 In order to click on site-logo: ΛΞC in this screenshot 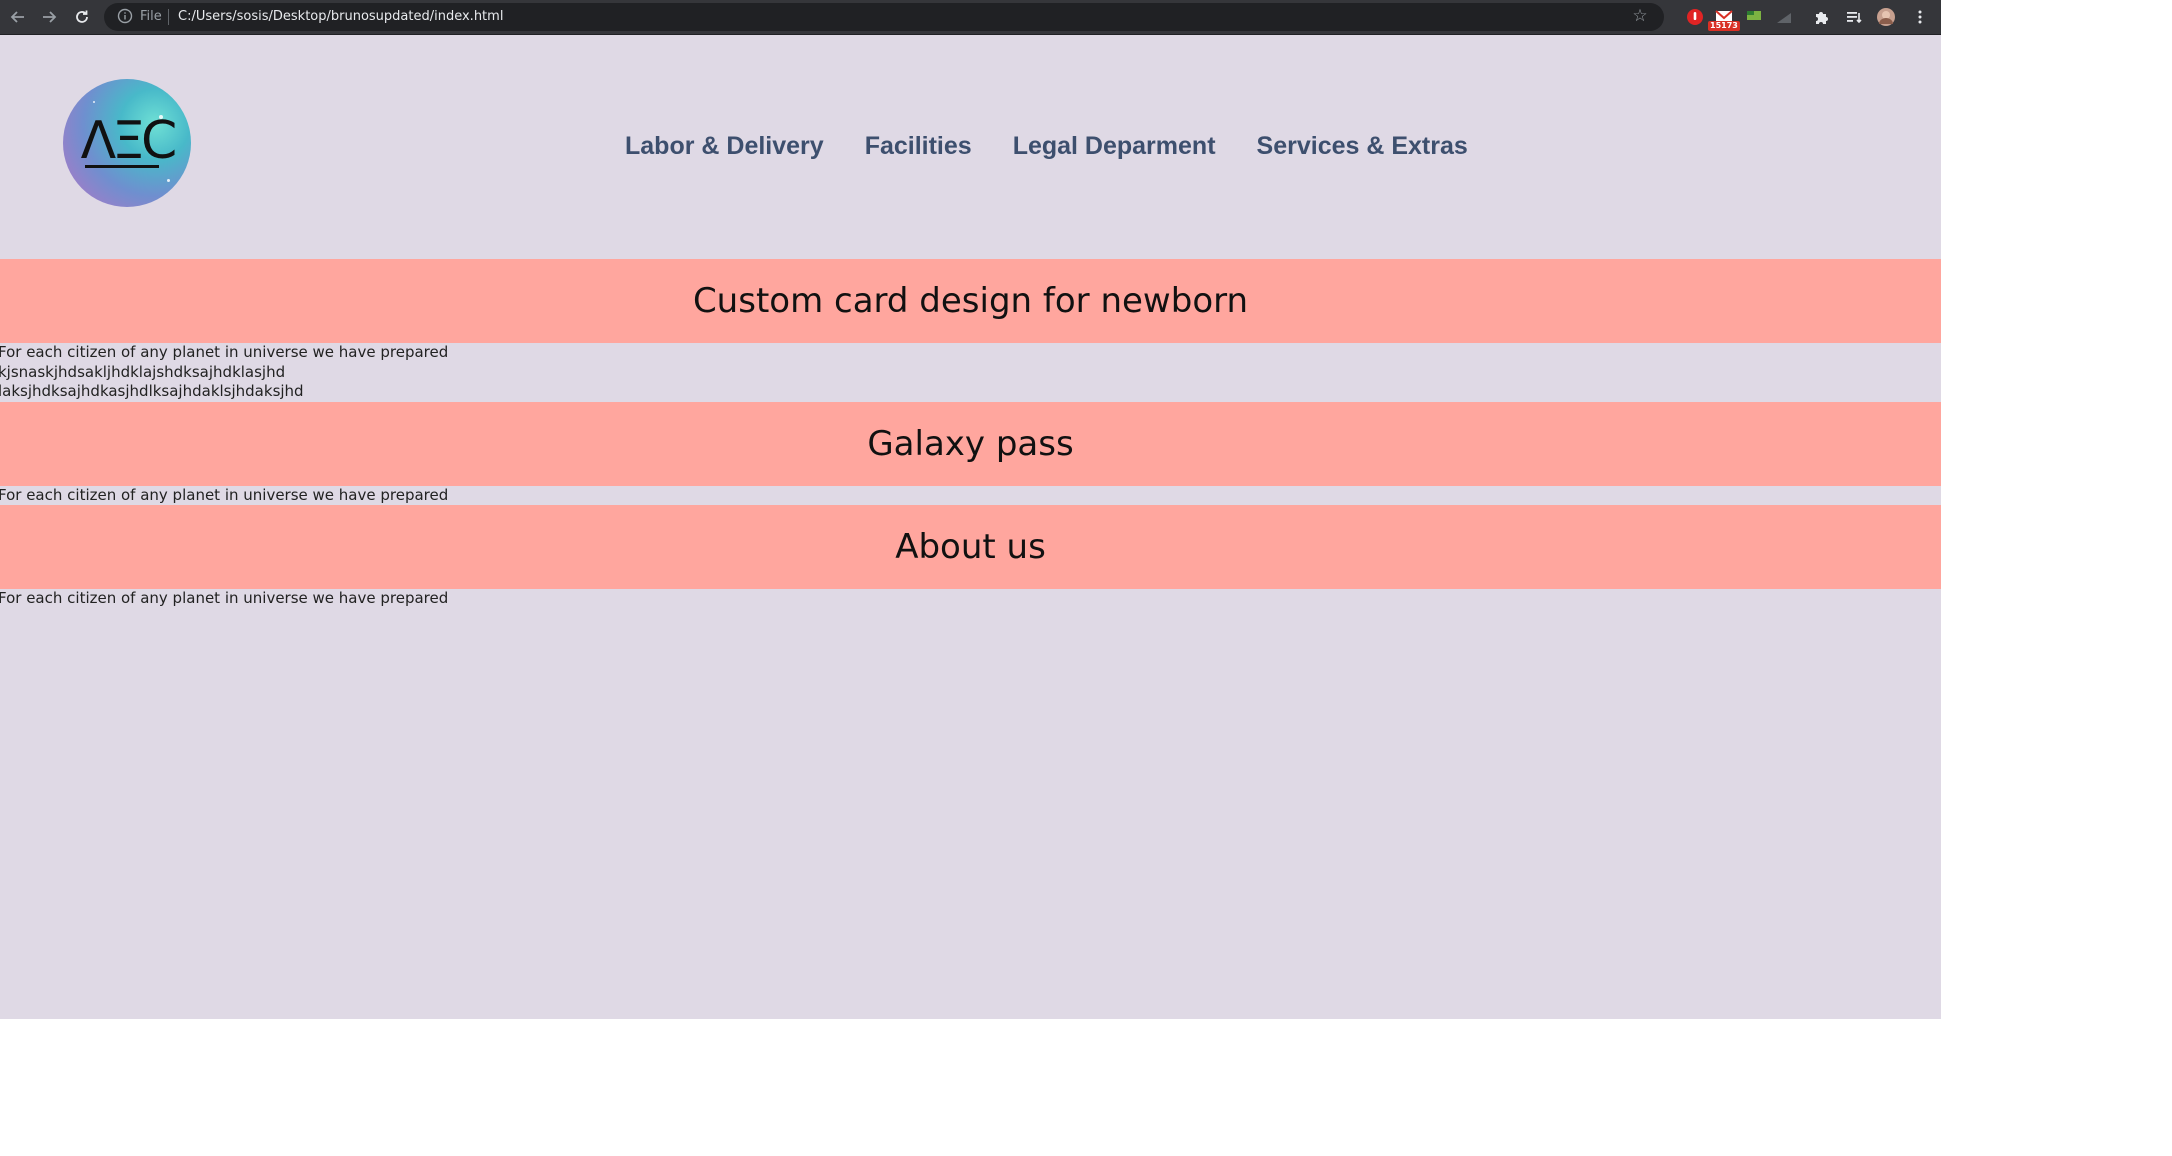, I will do `click(127, 143)`.